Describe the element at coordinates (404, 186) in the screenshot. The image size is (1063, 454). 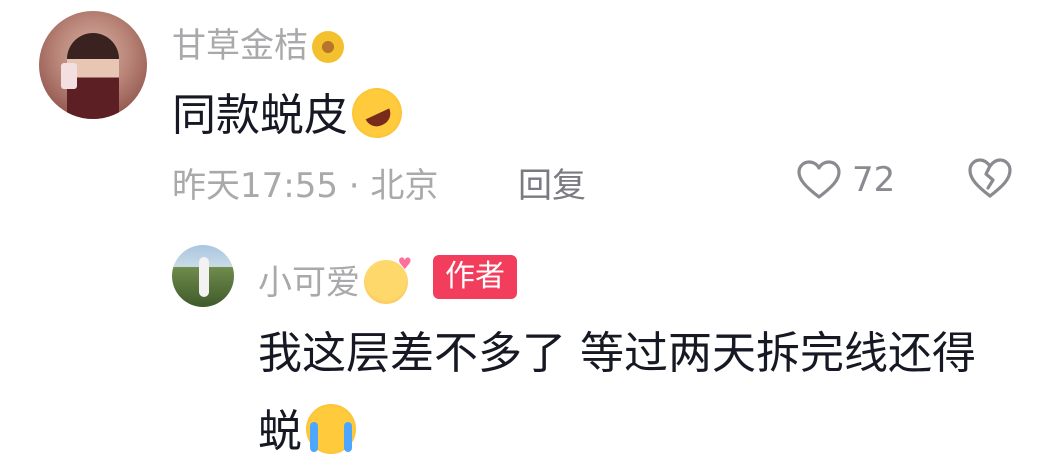
I see `comment-location: 北京` at that location.